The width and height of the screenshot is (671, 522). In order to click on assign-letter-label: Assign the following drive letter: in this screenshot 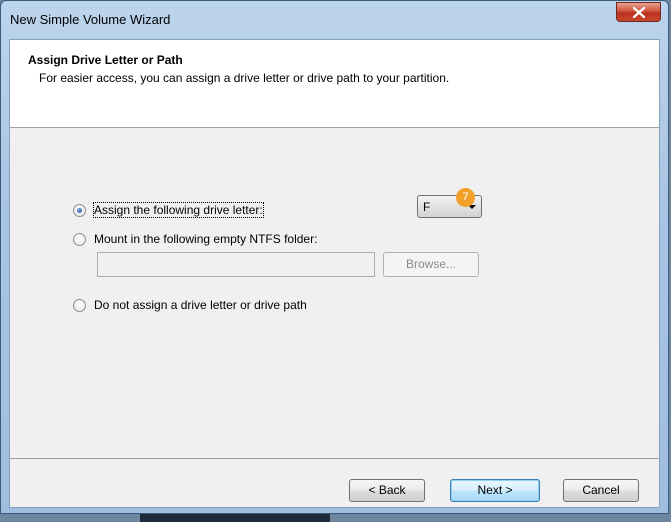, I will do `click(178, 210)`.